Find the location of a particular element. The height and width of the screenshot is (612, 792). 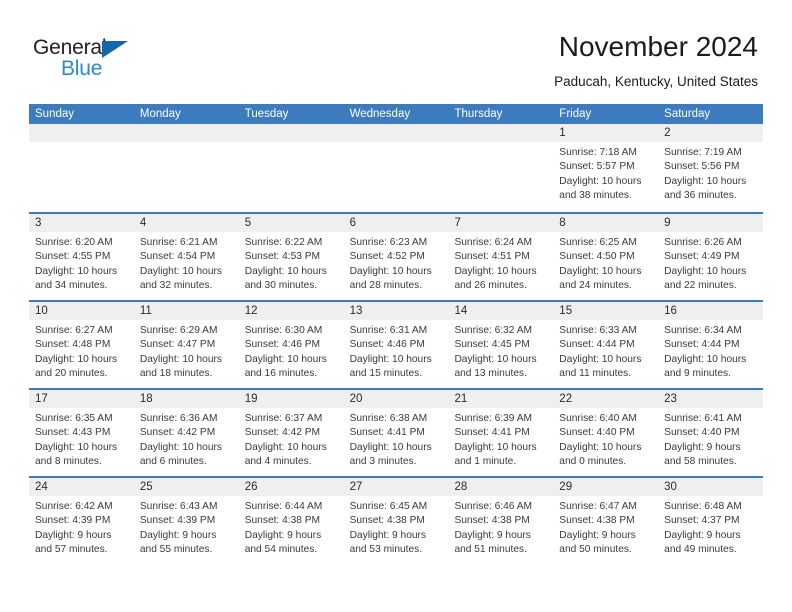

sunset-text: Sunset: 4:52 PM is located at coordinates (387, 257).